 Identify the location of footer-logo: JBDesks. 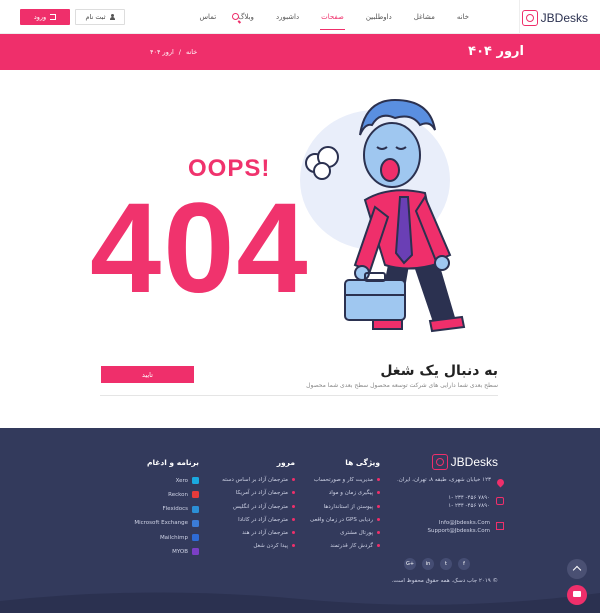
(464, 462).